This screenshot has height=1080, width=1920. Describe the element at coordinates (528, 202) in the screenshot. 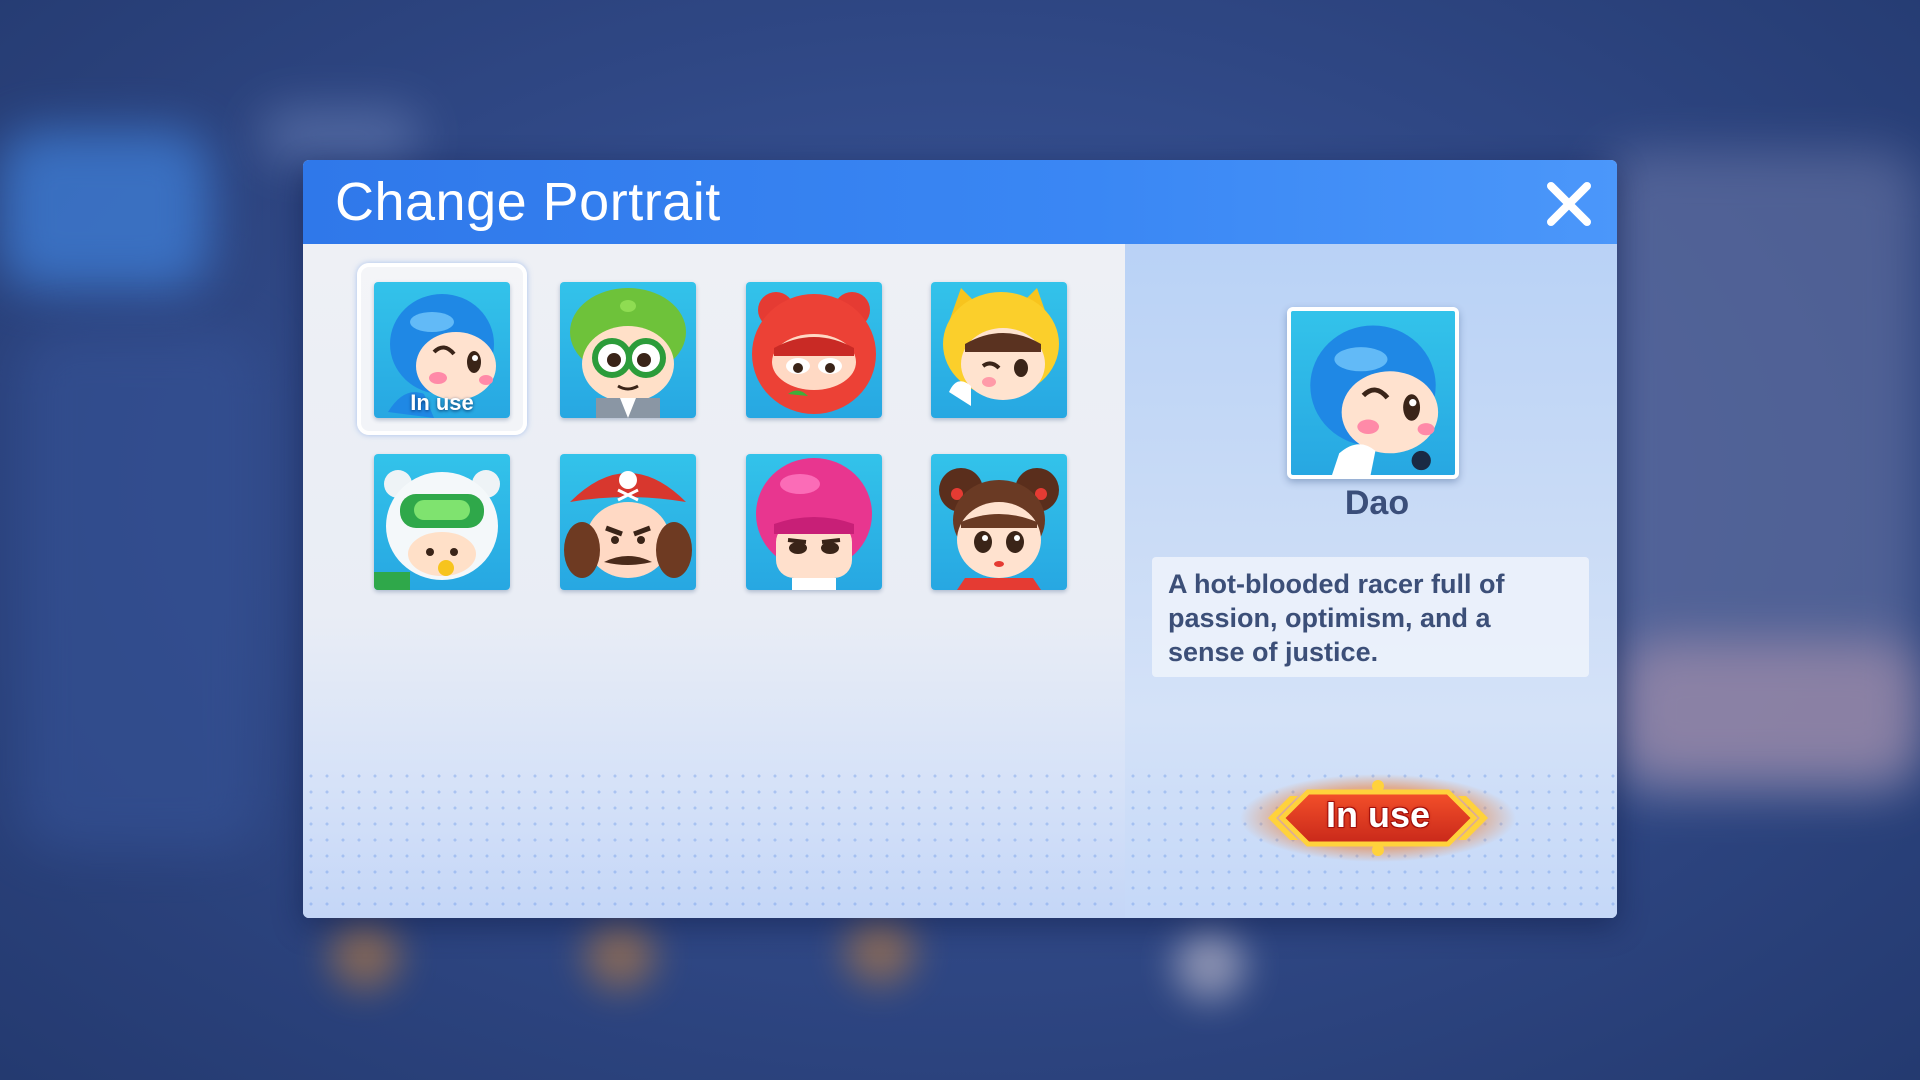

I see `dialog-title: Change Portrait` at that location.